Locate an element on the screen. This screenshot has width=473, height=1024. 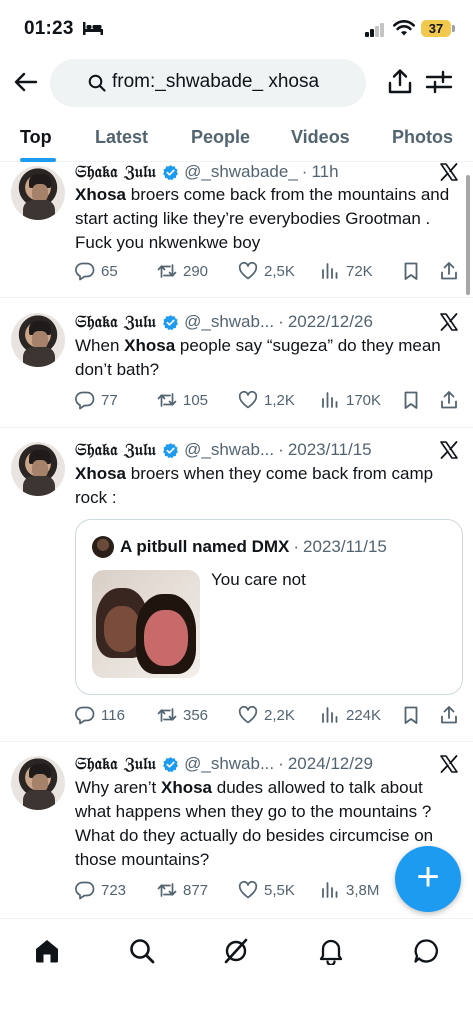
repost-button: 877 is located at coordinates (182, 890).